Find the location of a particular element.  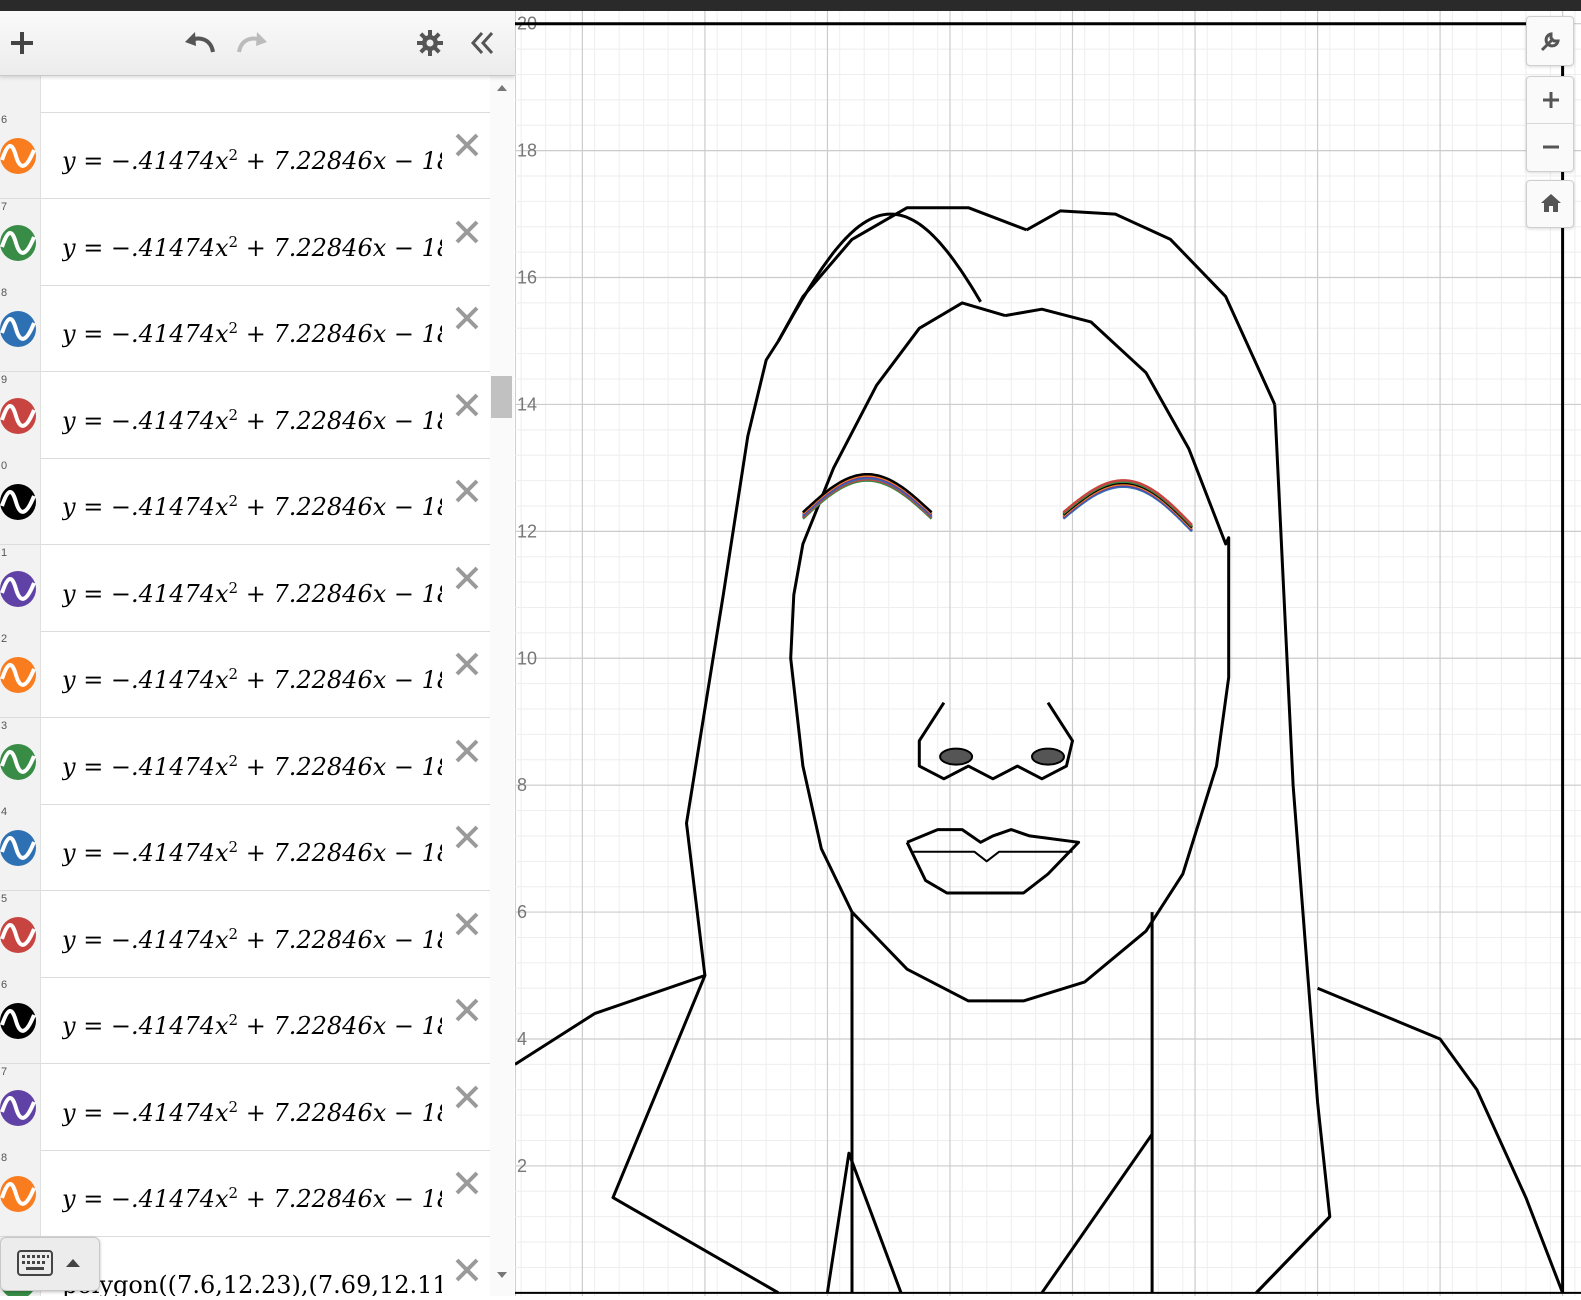

expression-row: 9 y = −.41474x2 + 7.22846x − 18.8 is located at coordinates (245, 415).